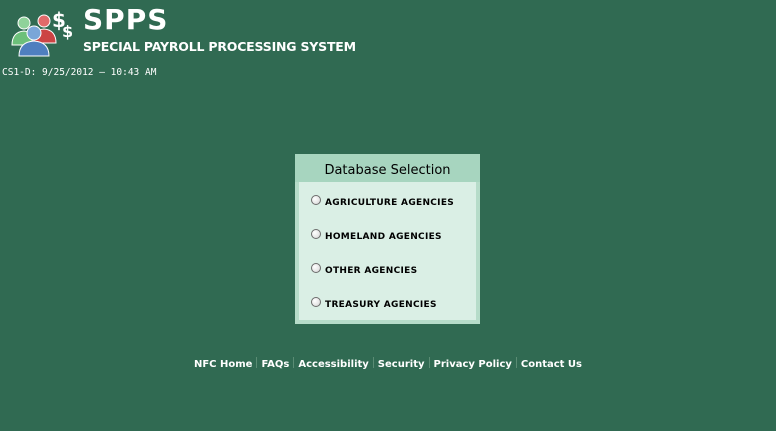 Image resolution: width=776 pixels, height=431 pixels. Describe the element at coordinates (387, 168) in the screenshot. I see `database-selection-title: Database Selection` at that location.